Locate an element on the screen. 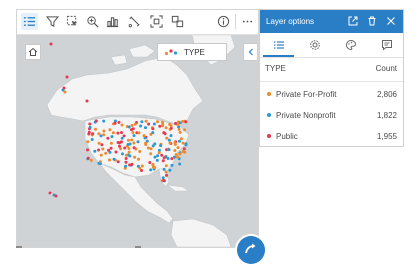  tab-style is located at coordinates (314, 44).